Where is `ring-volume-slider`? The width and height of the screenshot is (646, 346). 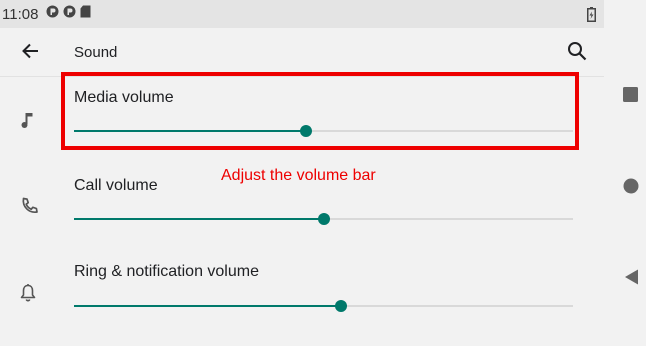 ring-volume-slider is located at coordinates (323, 306).